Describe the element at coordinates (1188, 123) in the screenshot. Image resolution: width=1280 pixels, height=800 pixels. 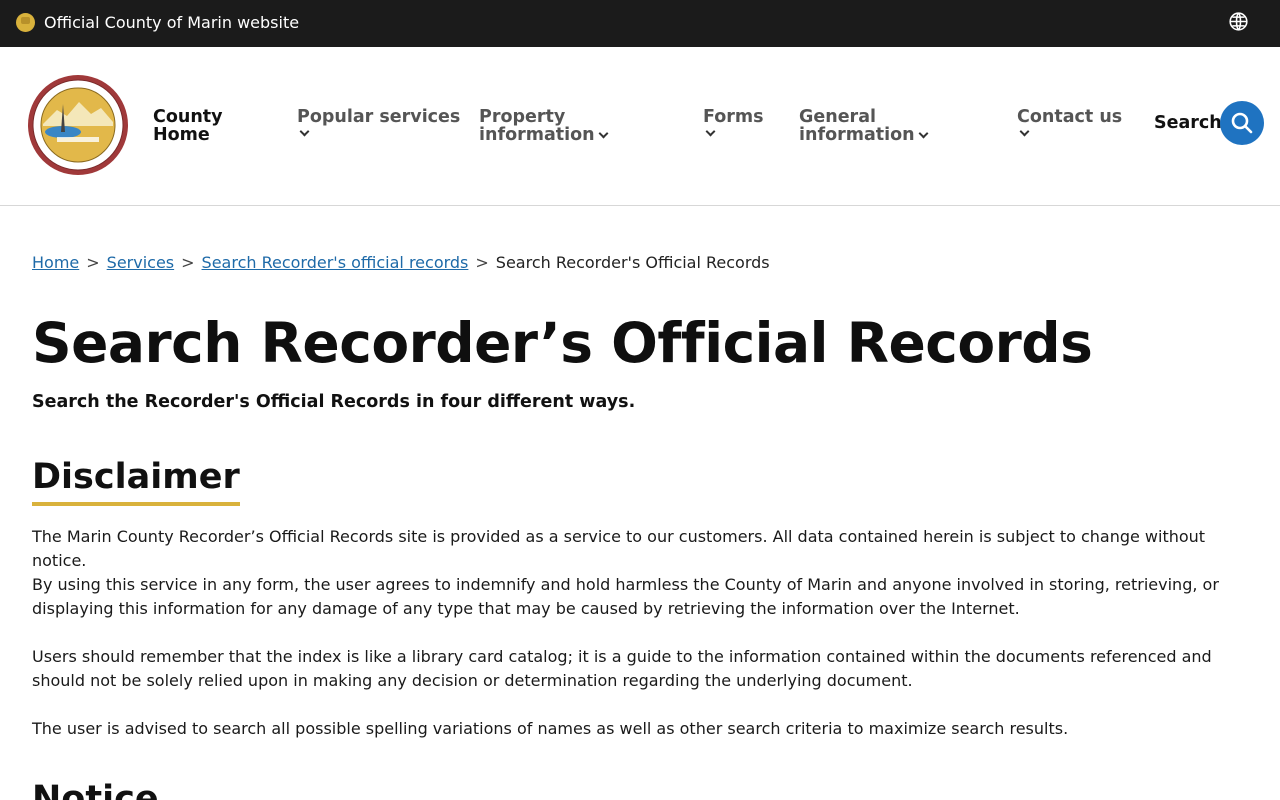
I see `search-label: Search` at that location.